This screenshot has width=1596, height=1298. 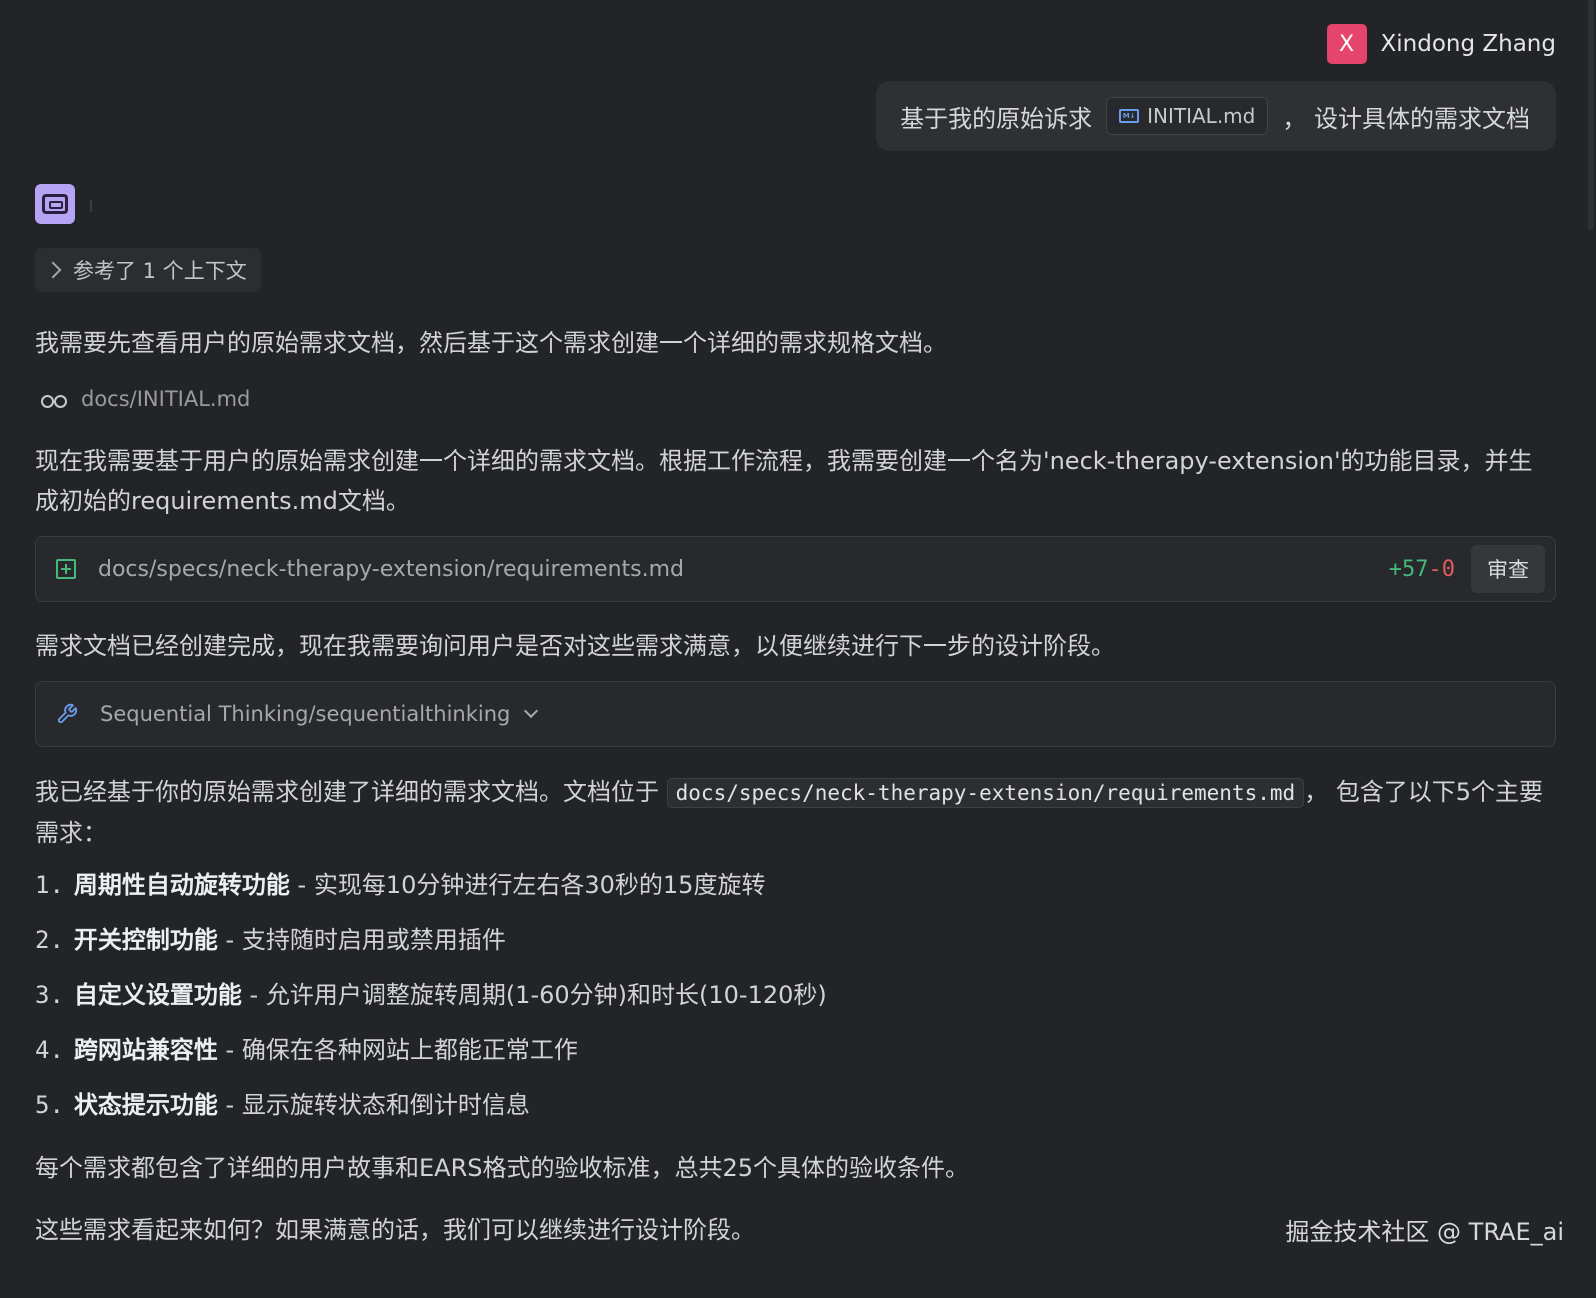 I want to click on requirement-number: 5., so click(x=49, y=1105).